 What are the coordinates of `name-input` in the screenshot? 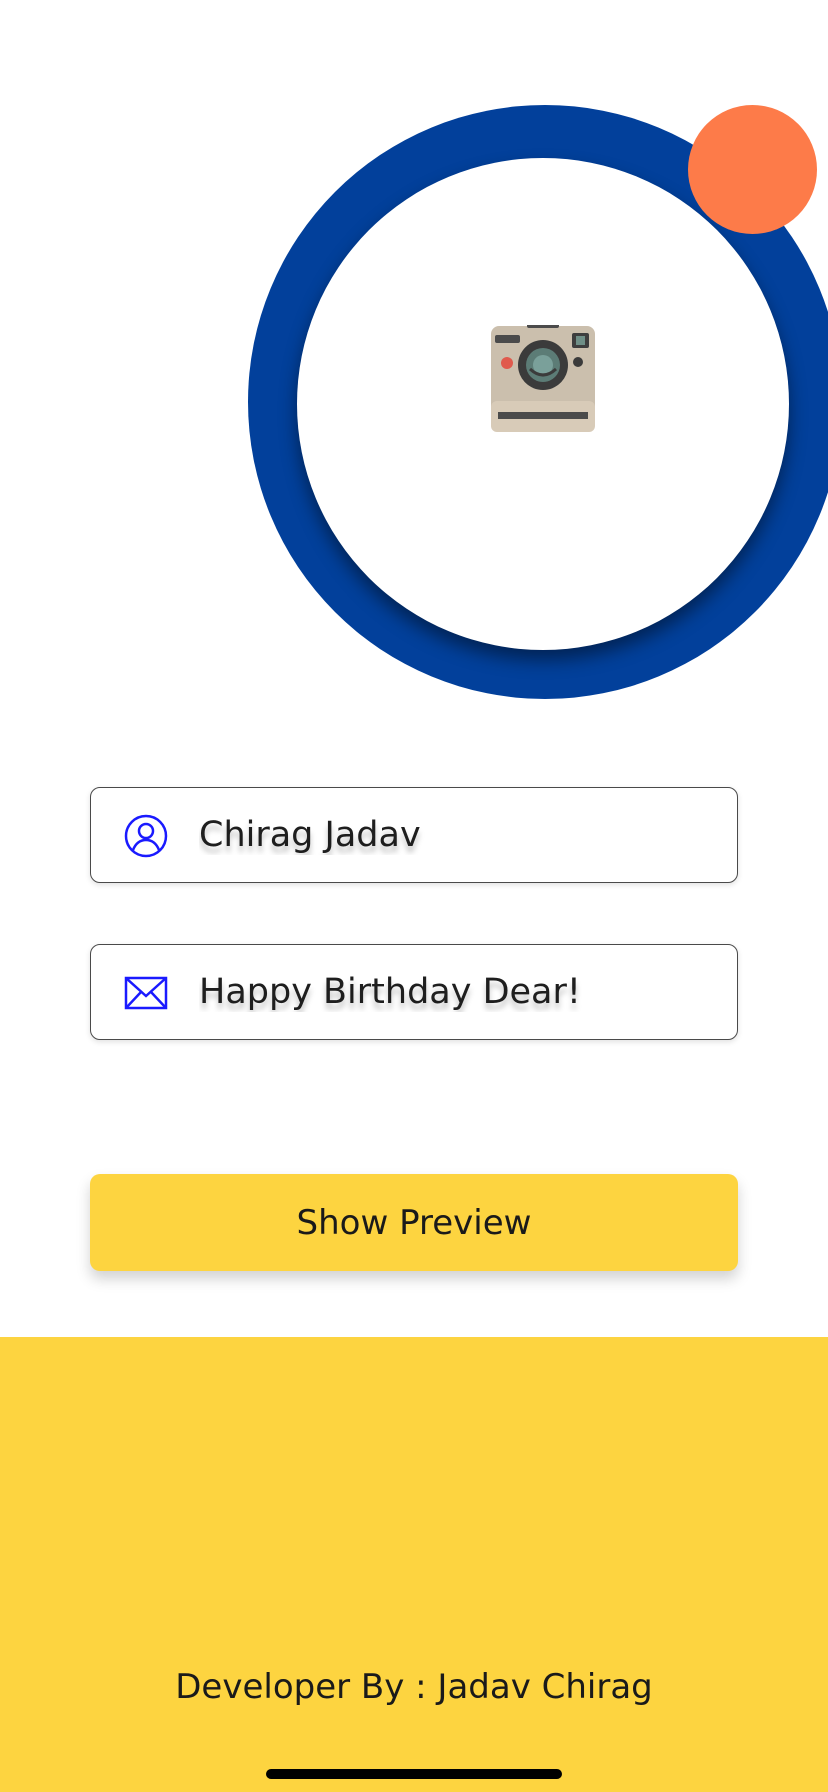 It's located at (459, 835).